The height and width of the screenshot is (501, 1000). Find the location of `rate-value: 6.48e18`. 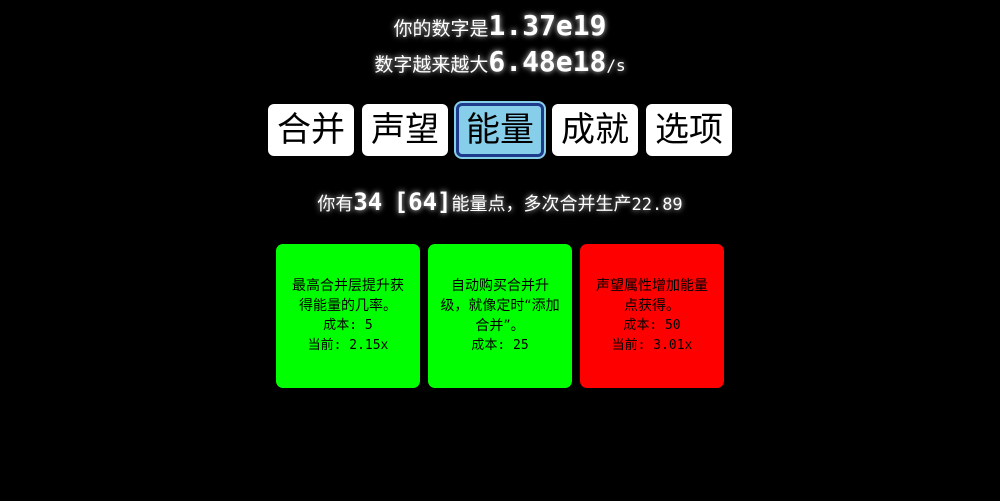

rate-value: 6.48e18 is located at coordinates (547, 61).